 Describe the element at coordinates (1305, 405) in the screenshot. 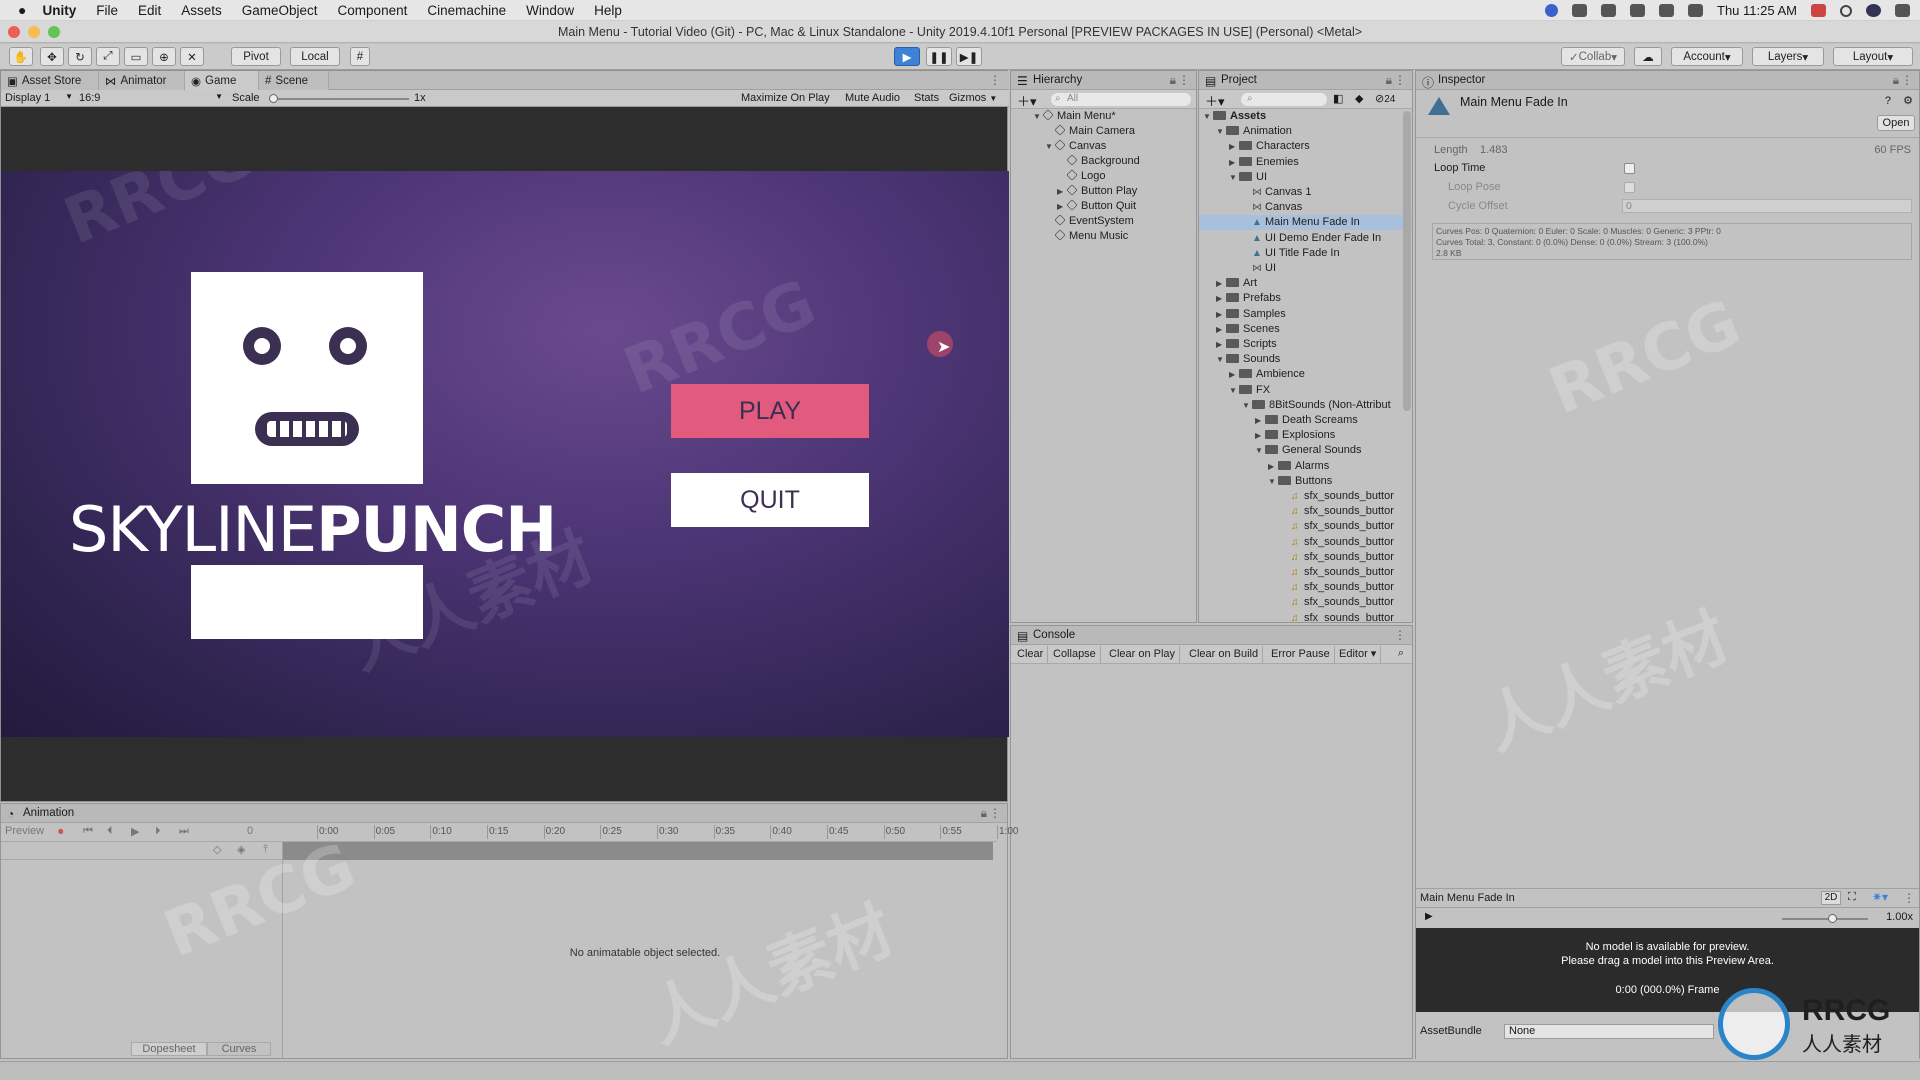

I see `project-item: ▼ 8BitSounds (Non-Attribut` at that location.